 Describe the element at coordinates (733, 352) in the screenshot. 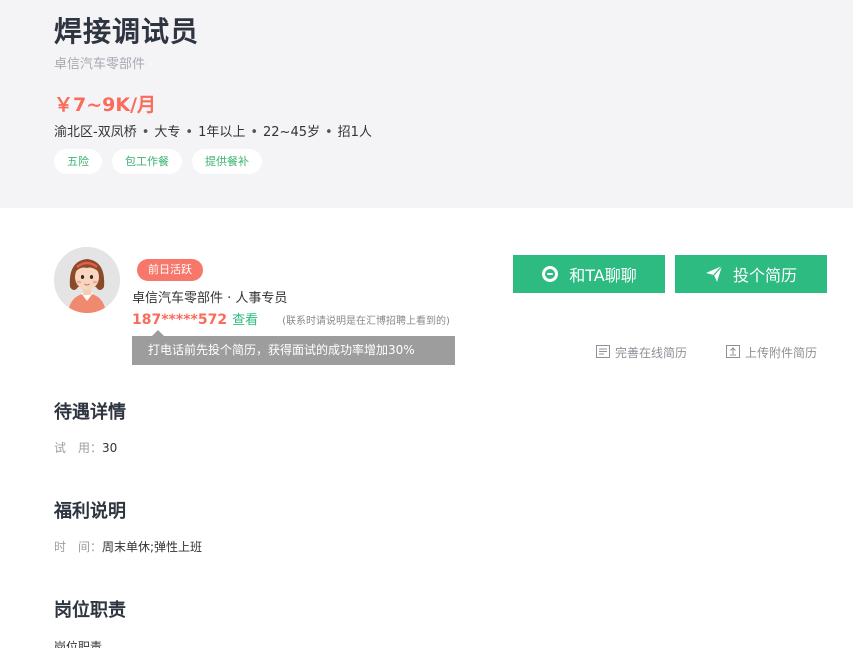

I see `upload-icon` at that location.